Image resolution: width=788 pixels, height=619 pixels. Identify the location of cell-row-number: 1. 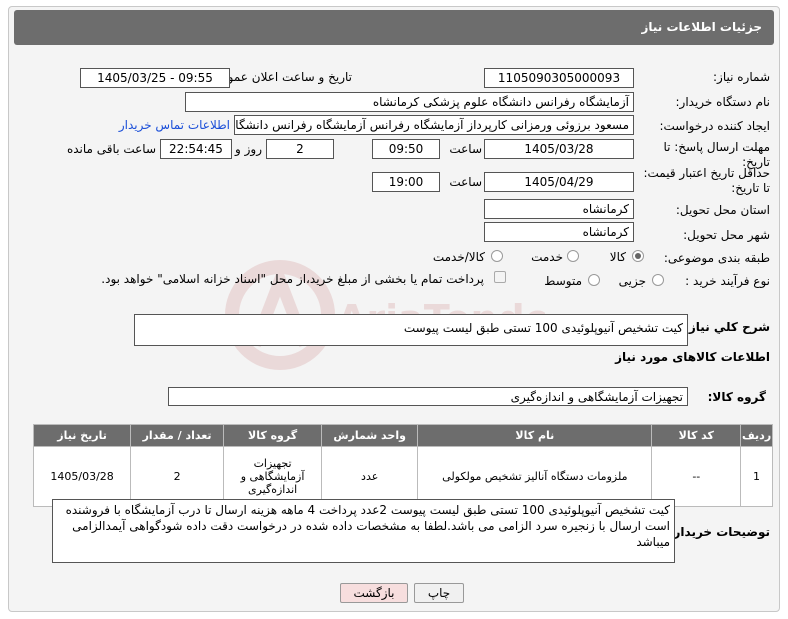
(756, 476).